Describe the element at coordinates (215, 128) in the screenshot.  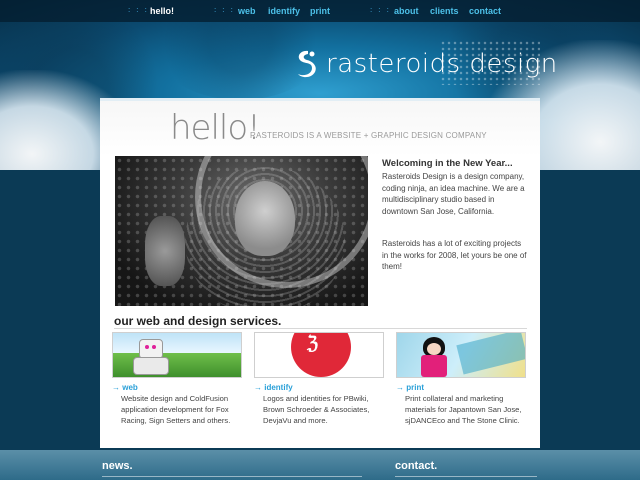
I see `page-title: hello!` at that location.